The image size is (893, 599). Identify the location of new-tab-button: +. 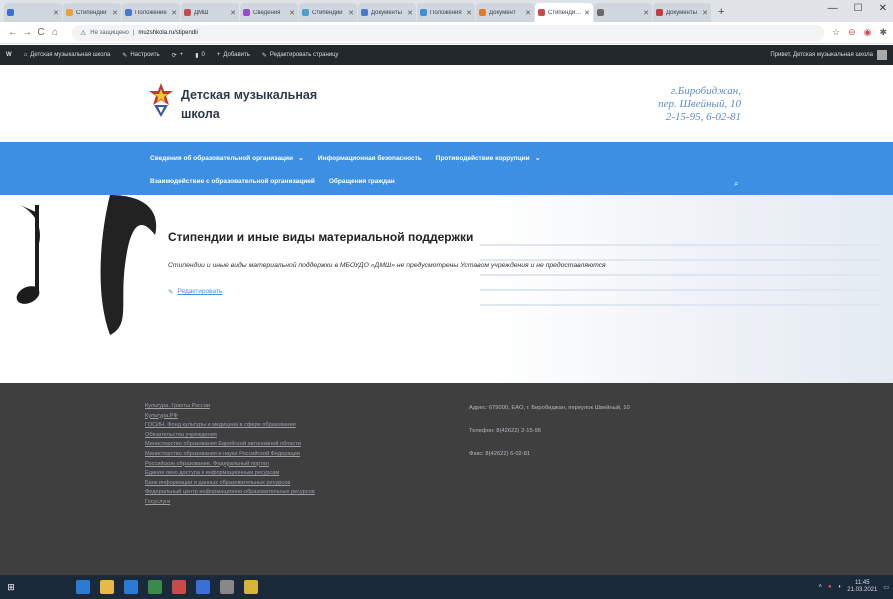
(721, 12).